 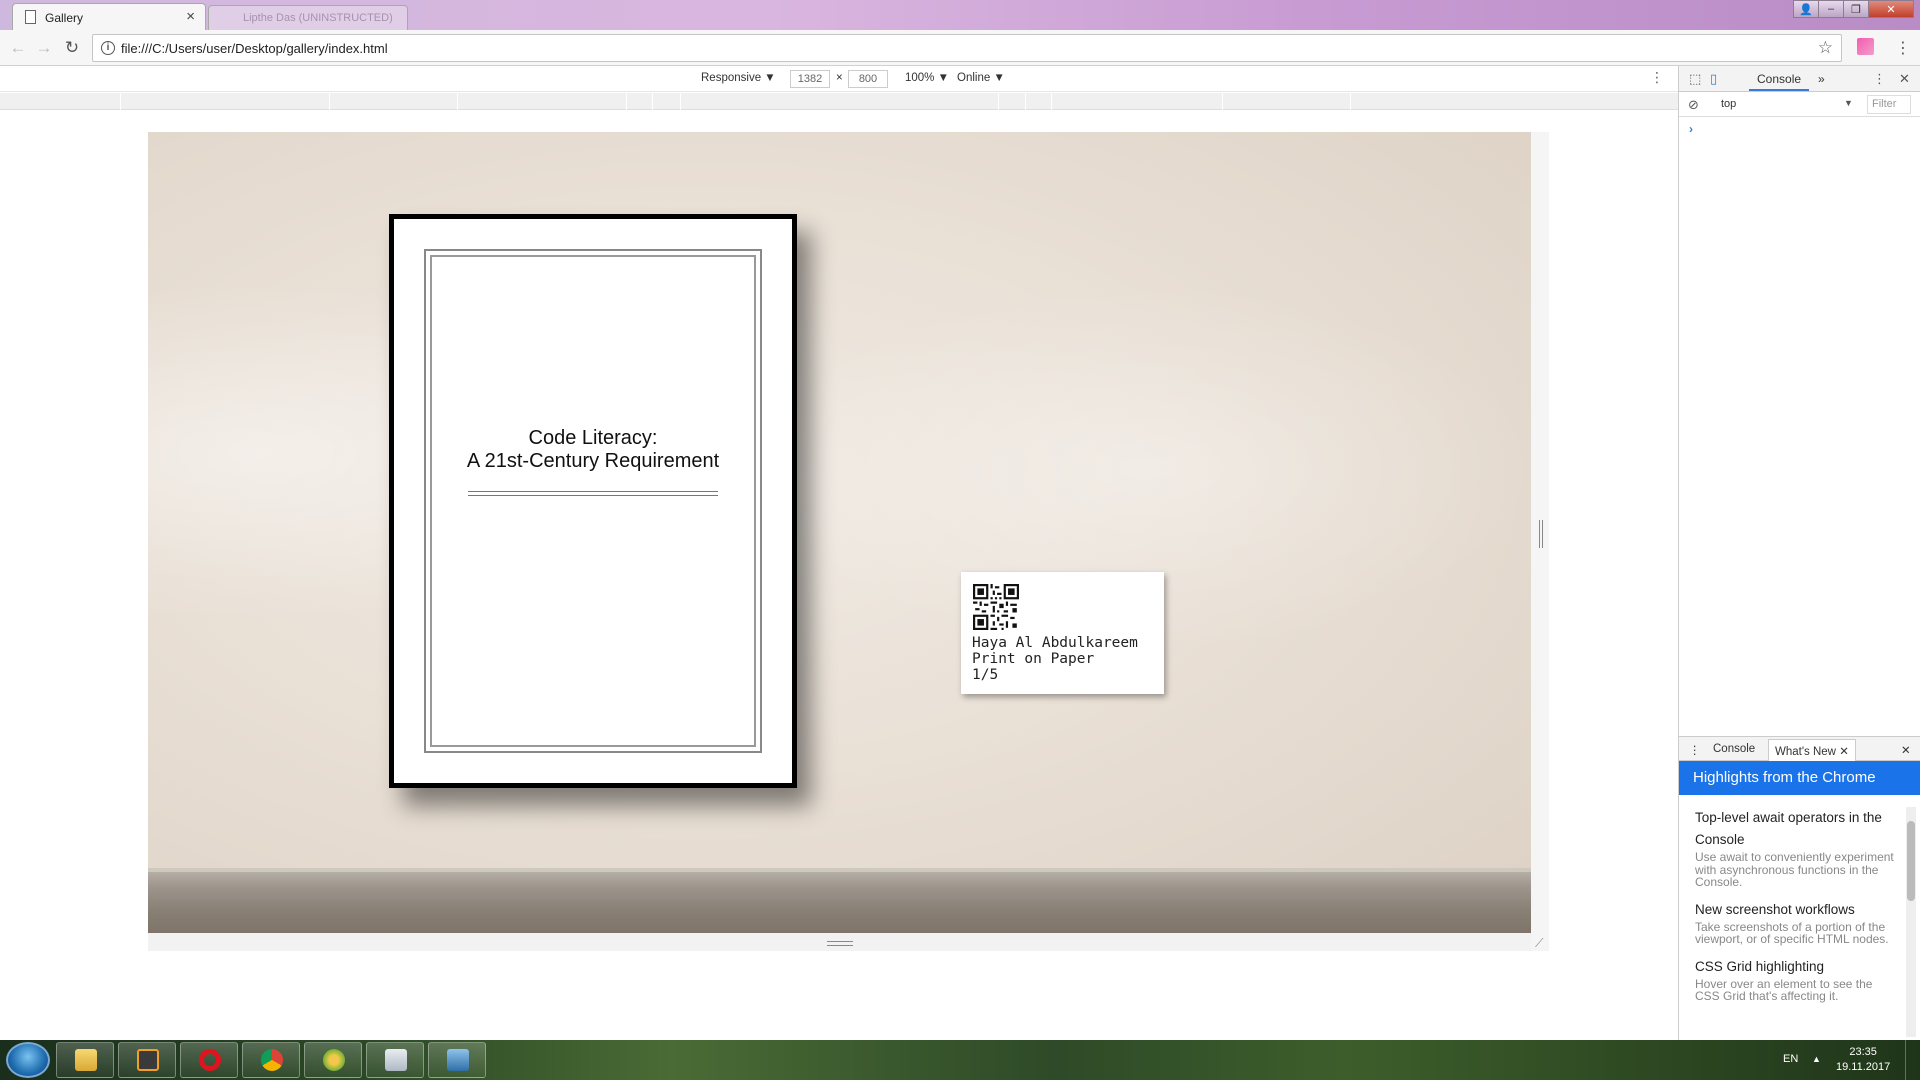 I want to click on tab-console: Console, so click(x=1779, y=81).